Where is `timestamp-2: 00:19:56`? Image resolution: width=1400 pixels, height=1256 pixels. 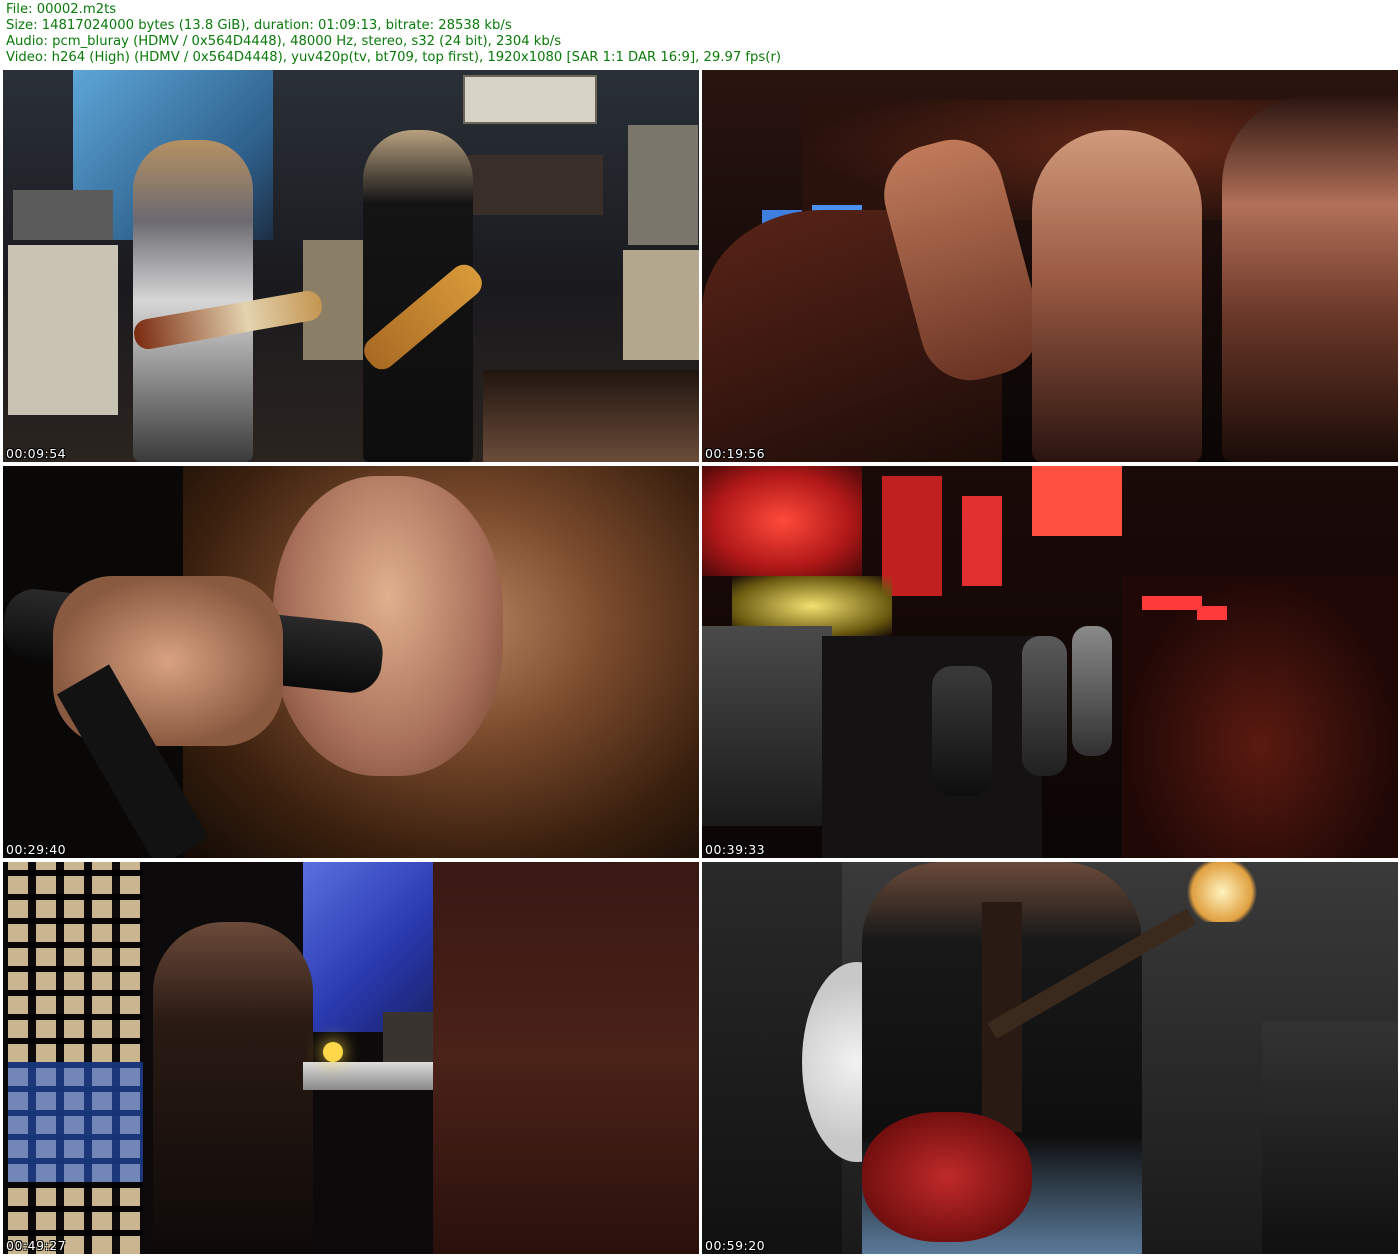
timestamp-2: 00:19:56 is located at coordinates (735, 453).